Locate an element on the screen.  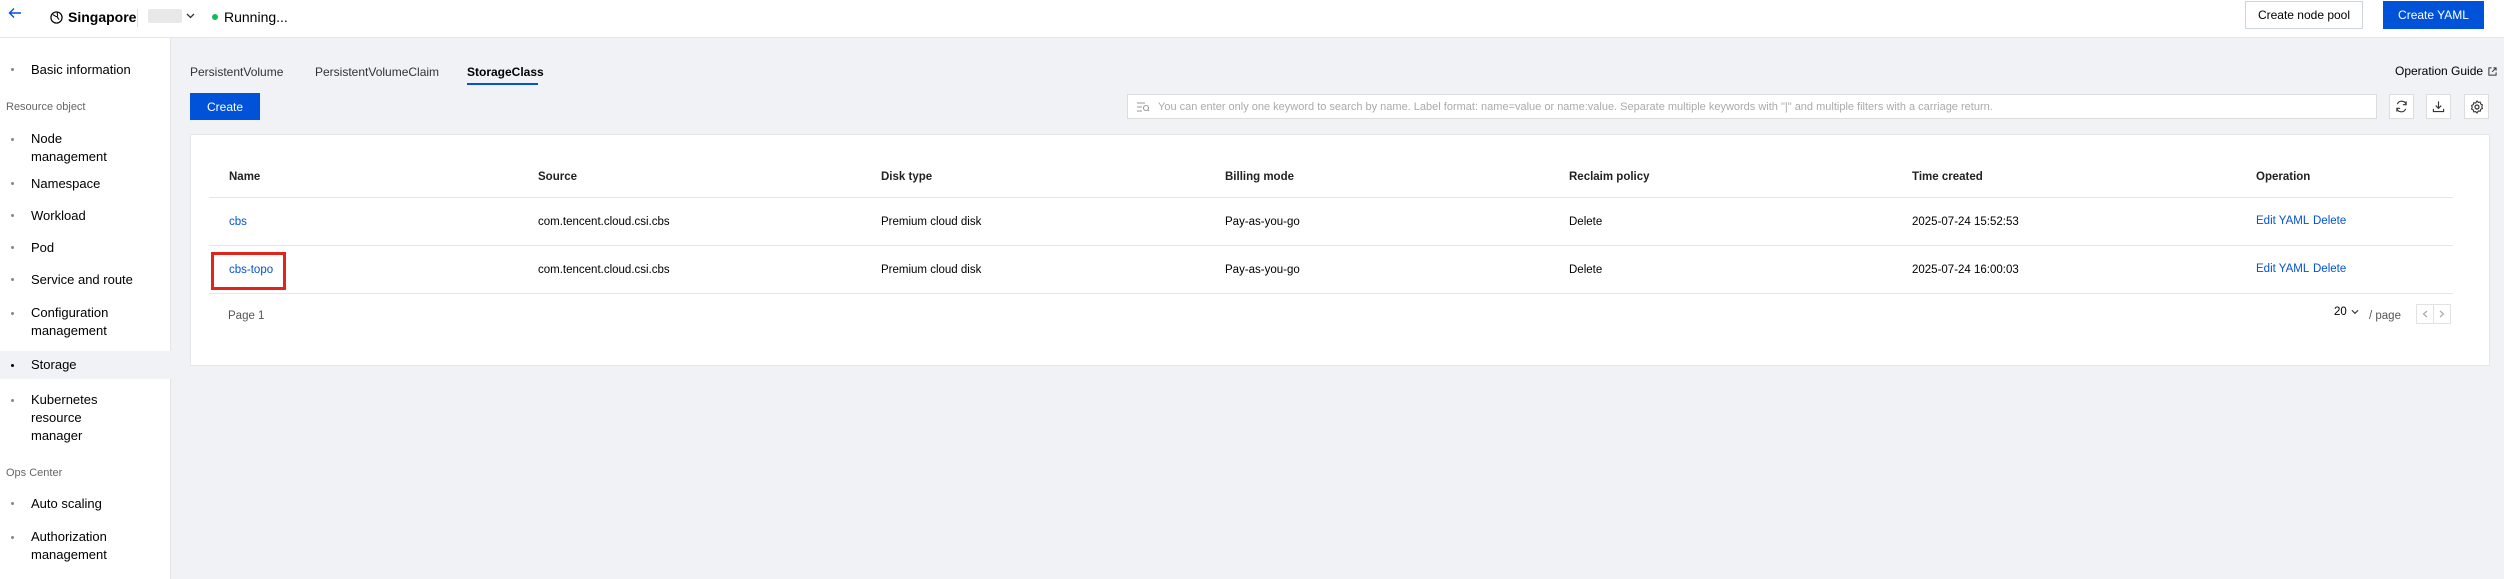
per-page-label: / page is located at coordinates (2385, 316).